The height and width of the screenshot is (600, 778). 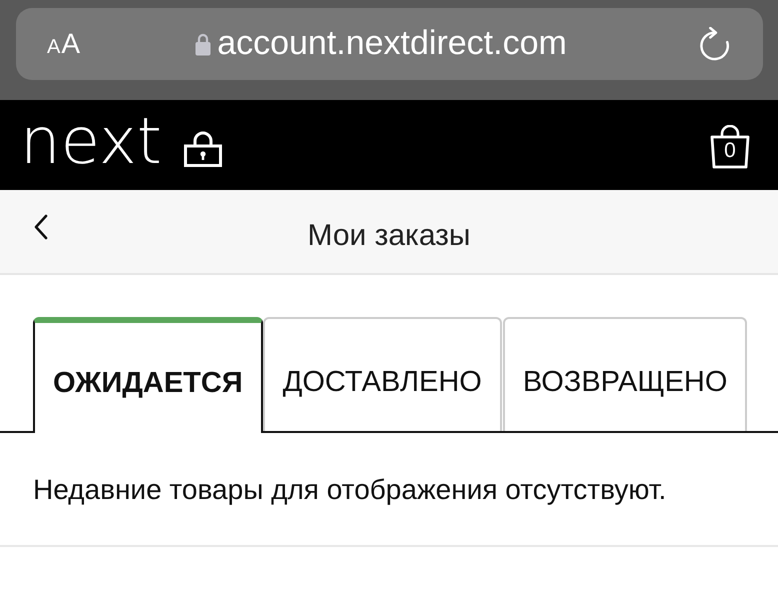 I want to click on reload-icon, so click(x=715, y=44).